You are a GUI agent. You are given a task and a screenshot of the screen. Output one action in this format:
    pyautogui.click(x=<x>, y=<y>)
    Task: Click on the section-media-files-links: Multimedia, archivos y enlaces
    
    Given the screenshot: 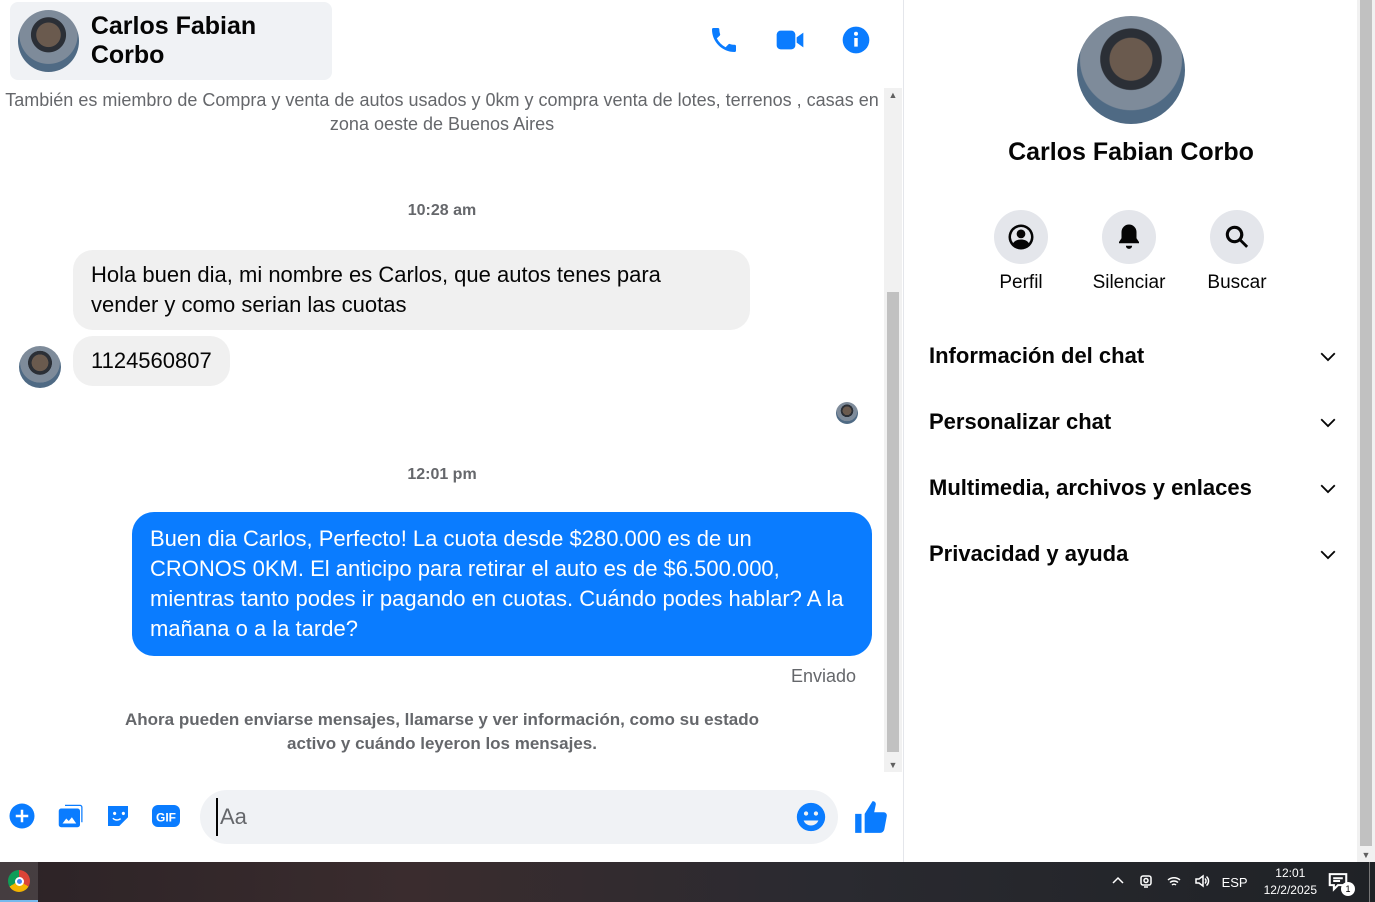 What is the action you would take?
    pyautogui.click(x=1134, y=488)
    